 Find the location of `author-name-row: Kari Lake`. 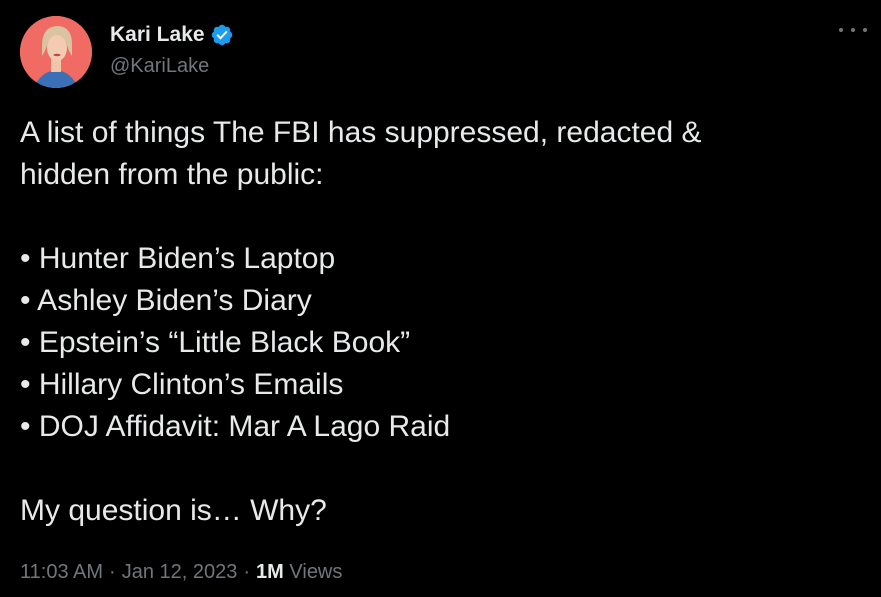

author-name-row: Kari Lake is located at coordinates (172, 35).